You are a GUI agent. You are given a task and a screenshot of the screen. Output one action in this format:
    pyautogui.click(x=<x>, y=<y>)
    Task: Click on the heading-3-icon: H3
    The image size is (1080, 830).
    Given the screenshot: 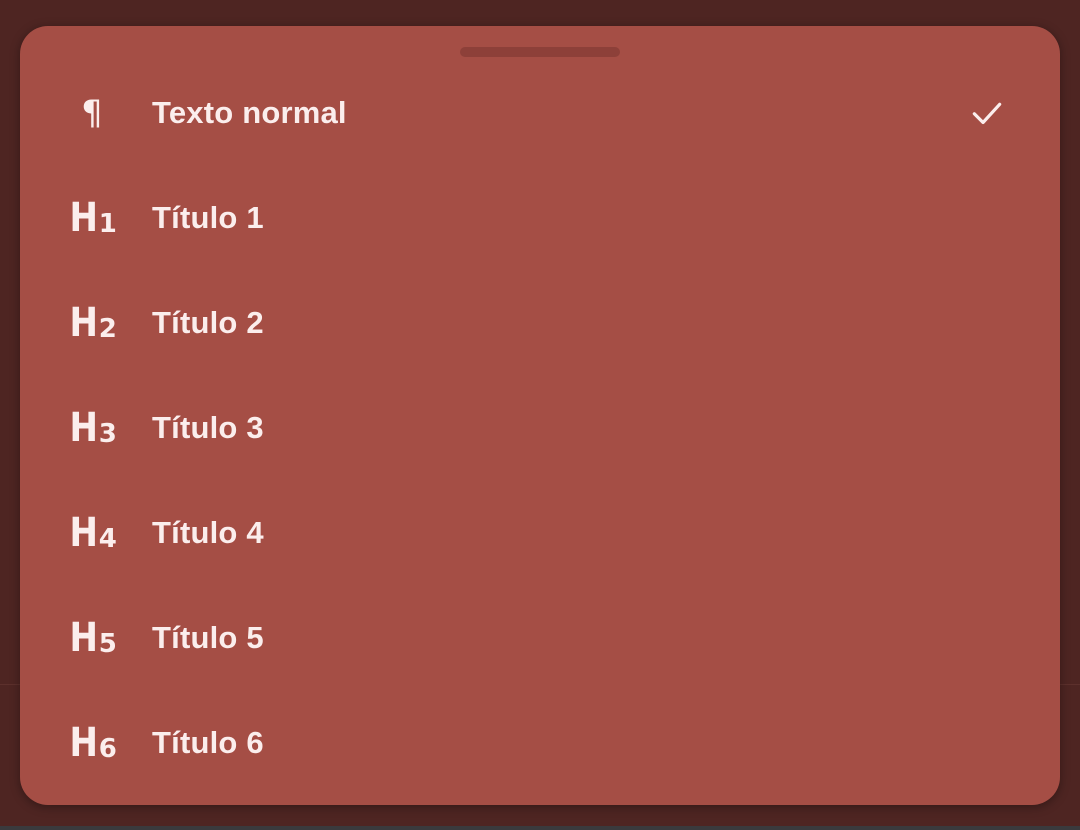 What is the action you would take?
    pyautogui.click(x=93, y=427)
    